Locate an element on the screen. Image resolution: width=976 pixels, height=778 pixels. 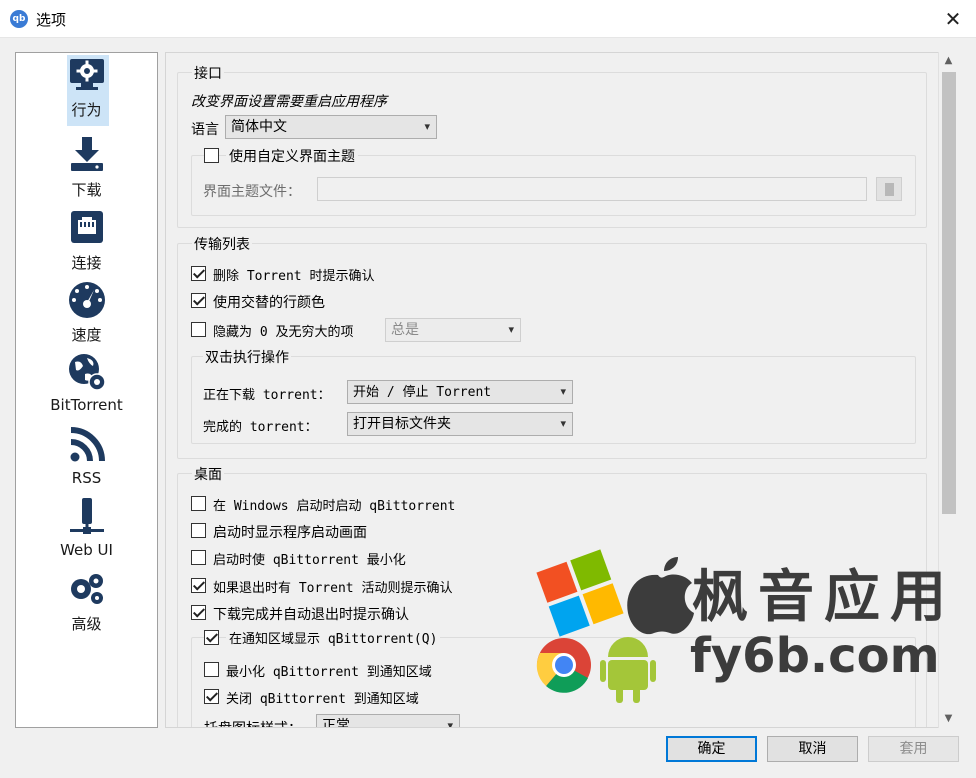
speedometer-icon is located at coordinates (87, 300).